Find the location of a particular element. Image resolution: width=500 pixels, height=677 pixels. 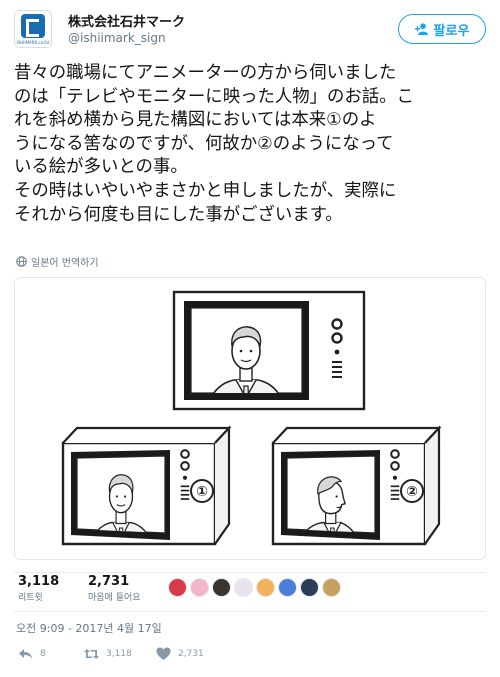

tweet-line: それから何度も目にした事がございます。 is located at coordinates (178, 214).